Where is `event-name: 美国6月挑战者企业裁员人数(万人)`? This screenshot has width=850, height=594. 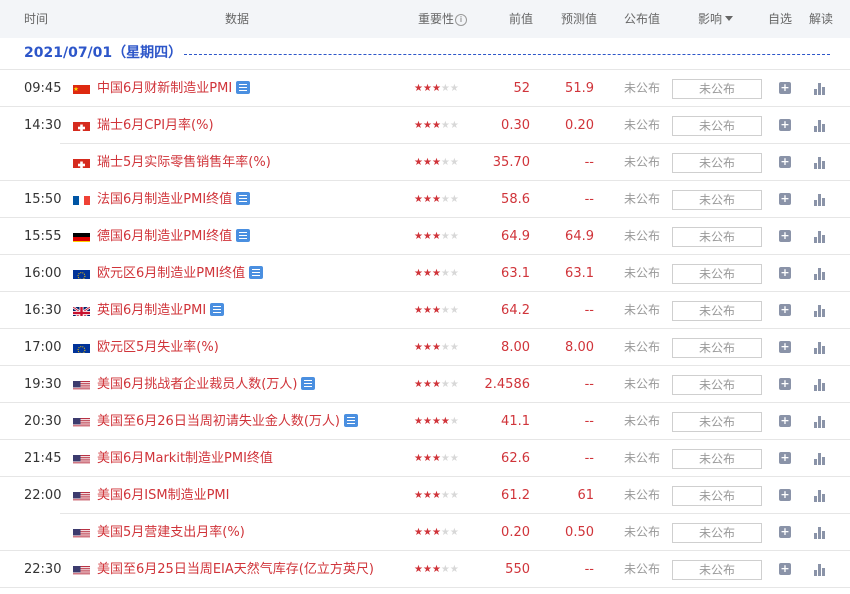
event-name: 美国6月挑战者企业裁员人数(万人) is located at coordinates (206, 384).